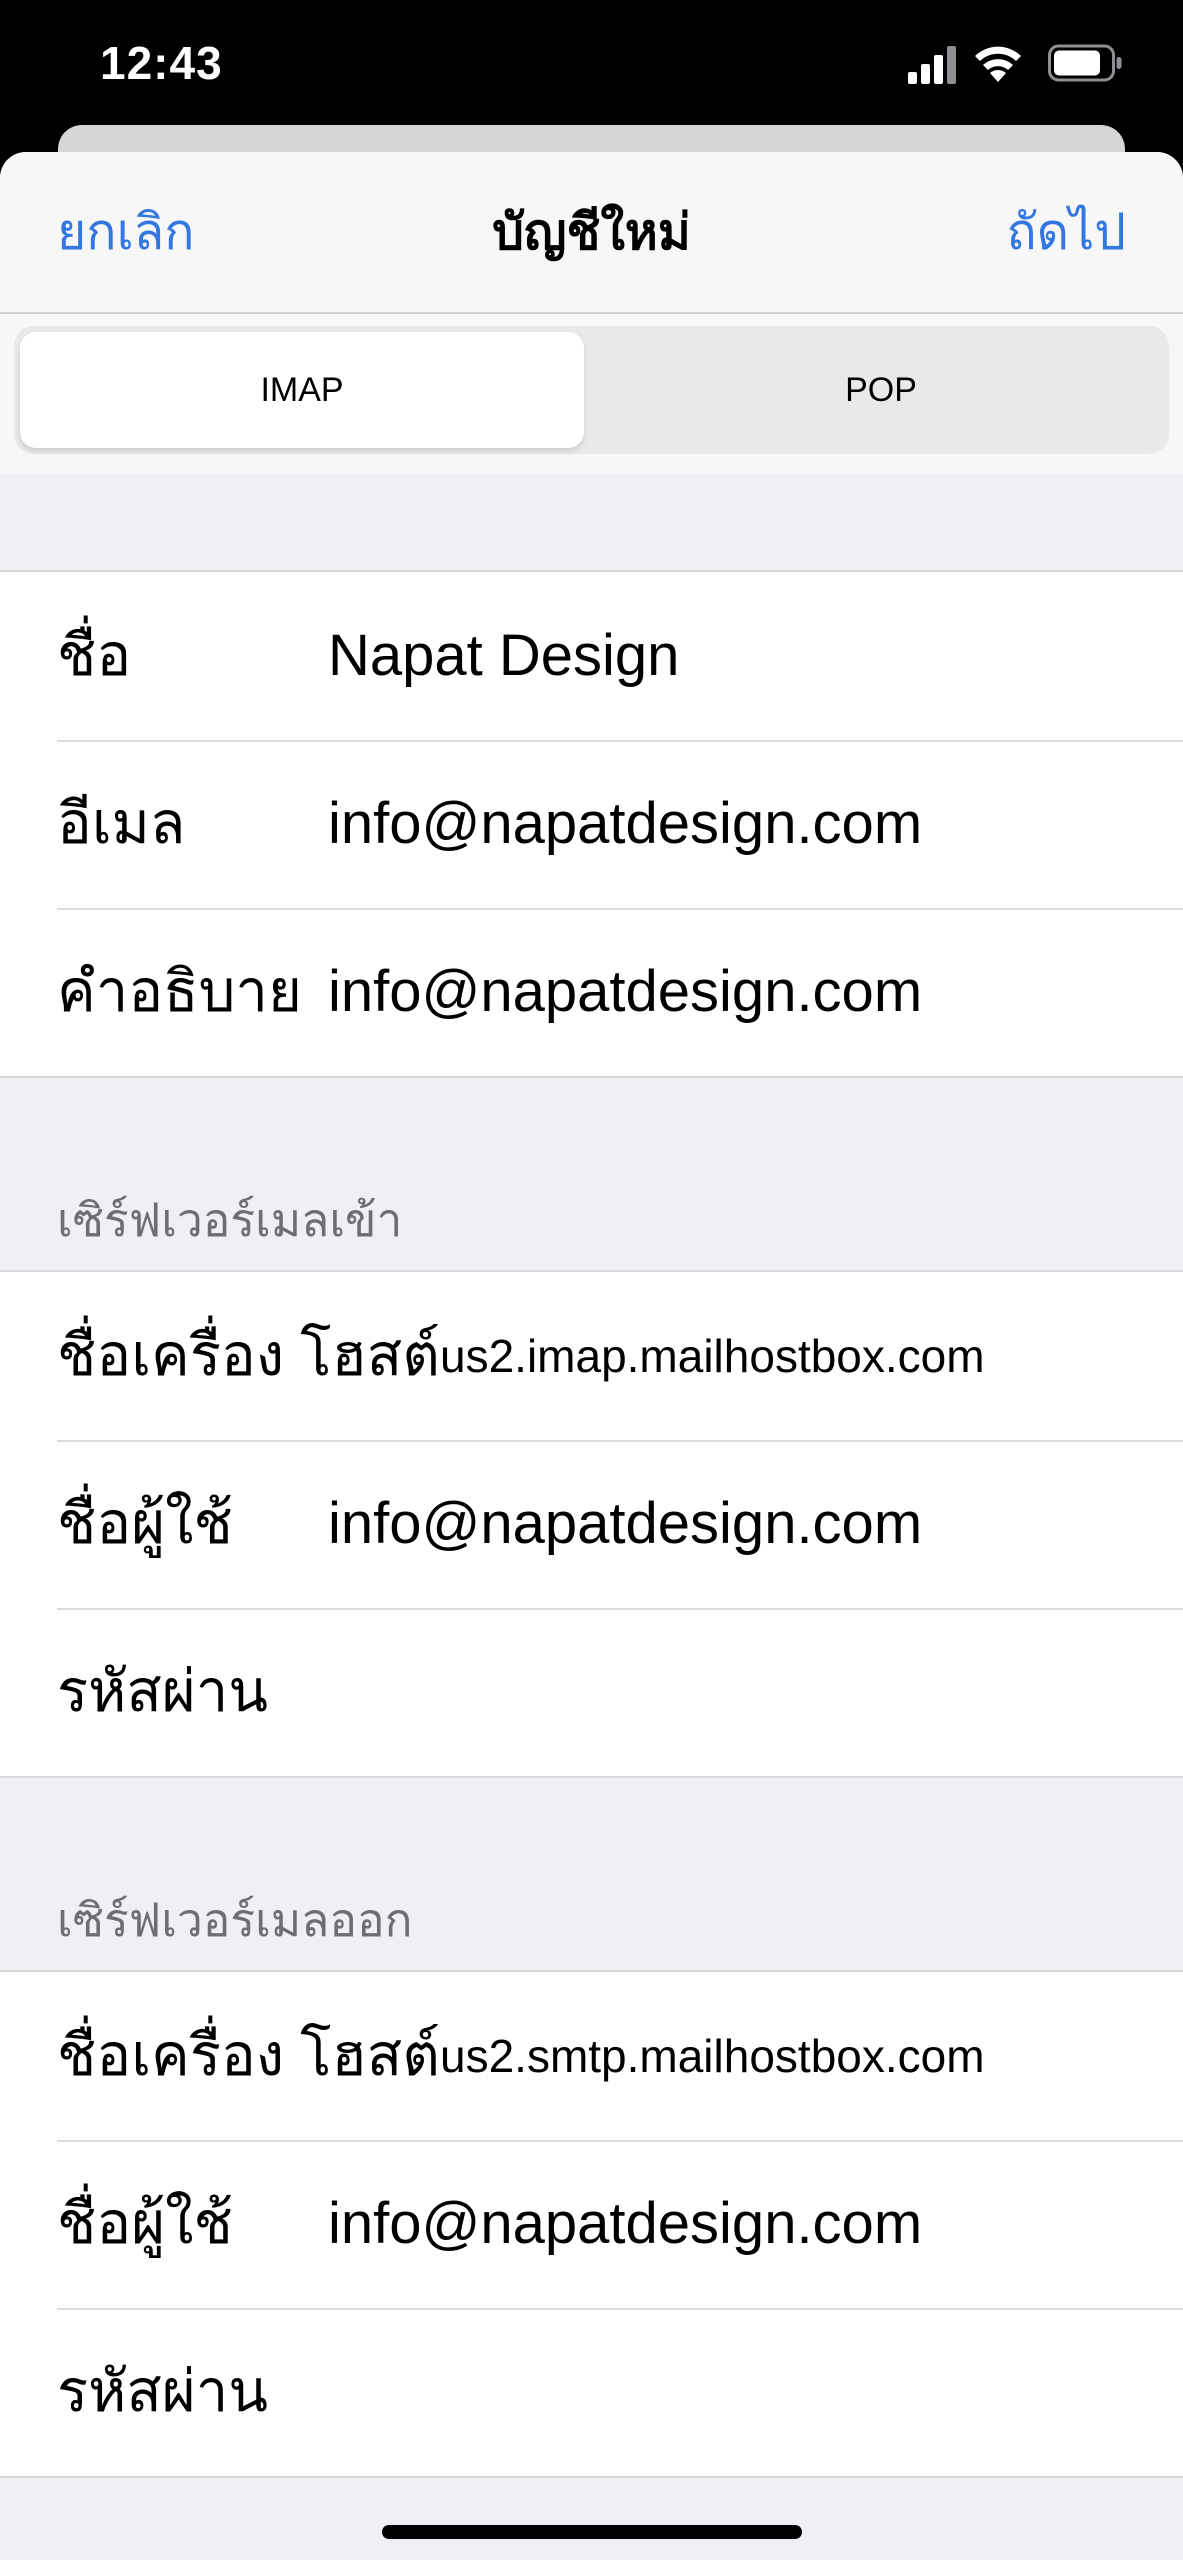 The image size is (1183, 2560). What do you see at coordinates (121, 823) in the screenshot?
I see `email-label: อีเมล` at bounding box center [121, 823].